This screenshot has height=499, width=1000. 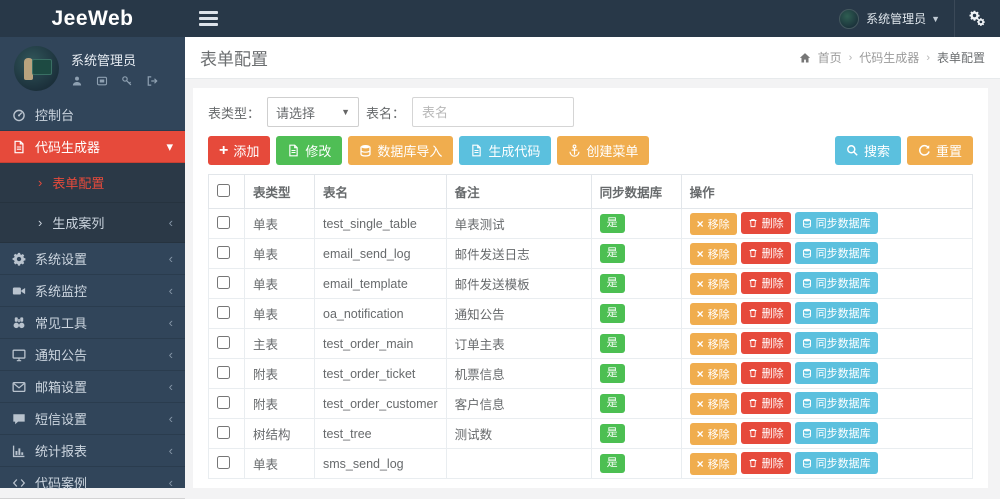 I want to click on add-button: + 添加, so click(x=239, y=150).